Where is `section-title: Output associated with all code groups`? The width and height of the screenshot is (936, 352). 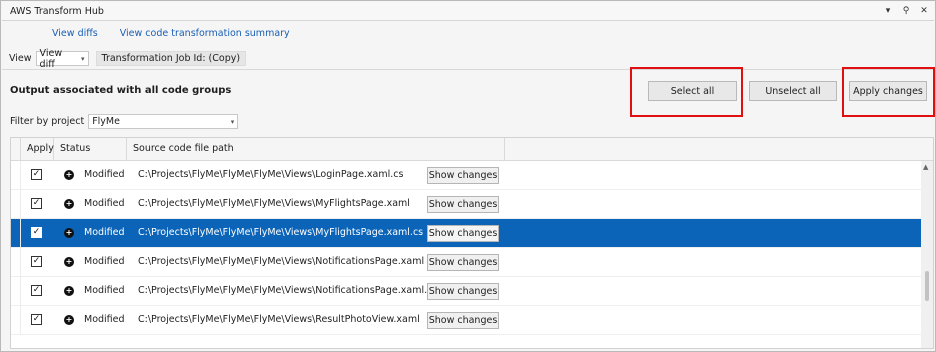 section-title: Output associated with all code groups is located at coordinates (121, 90).